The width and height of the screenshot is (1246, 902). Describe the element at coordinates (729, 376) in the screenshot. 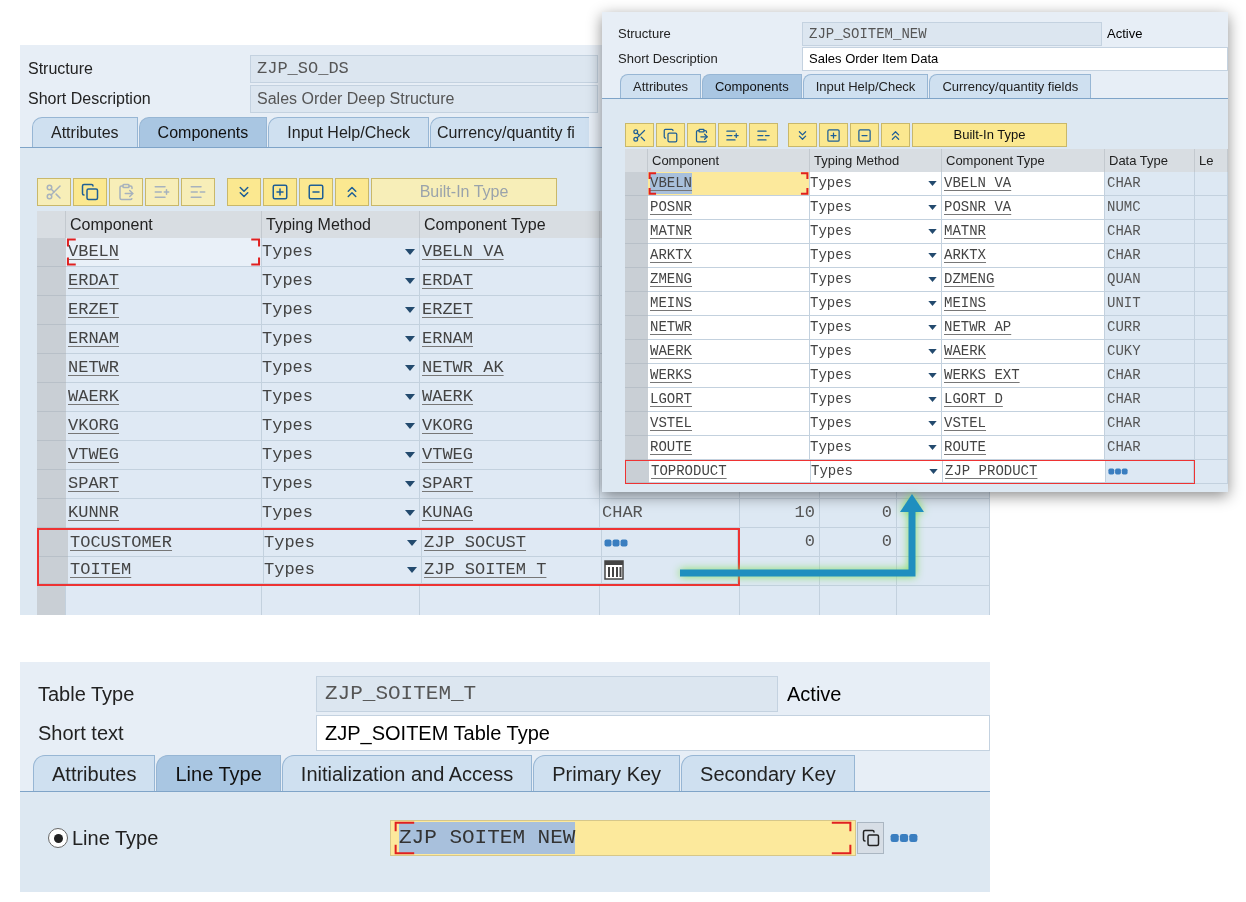

I see `component-field: WERKS` at that location.